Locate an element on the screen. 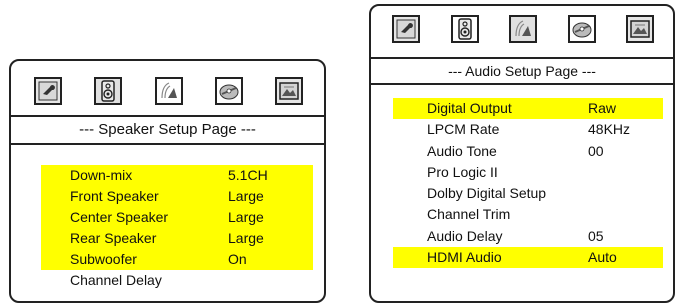  speaker-tab-bar is located at coordinates (168, 91).